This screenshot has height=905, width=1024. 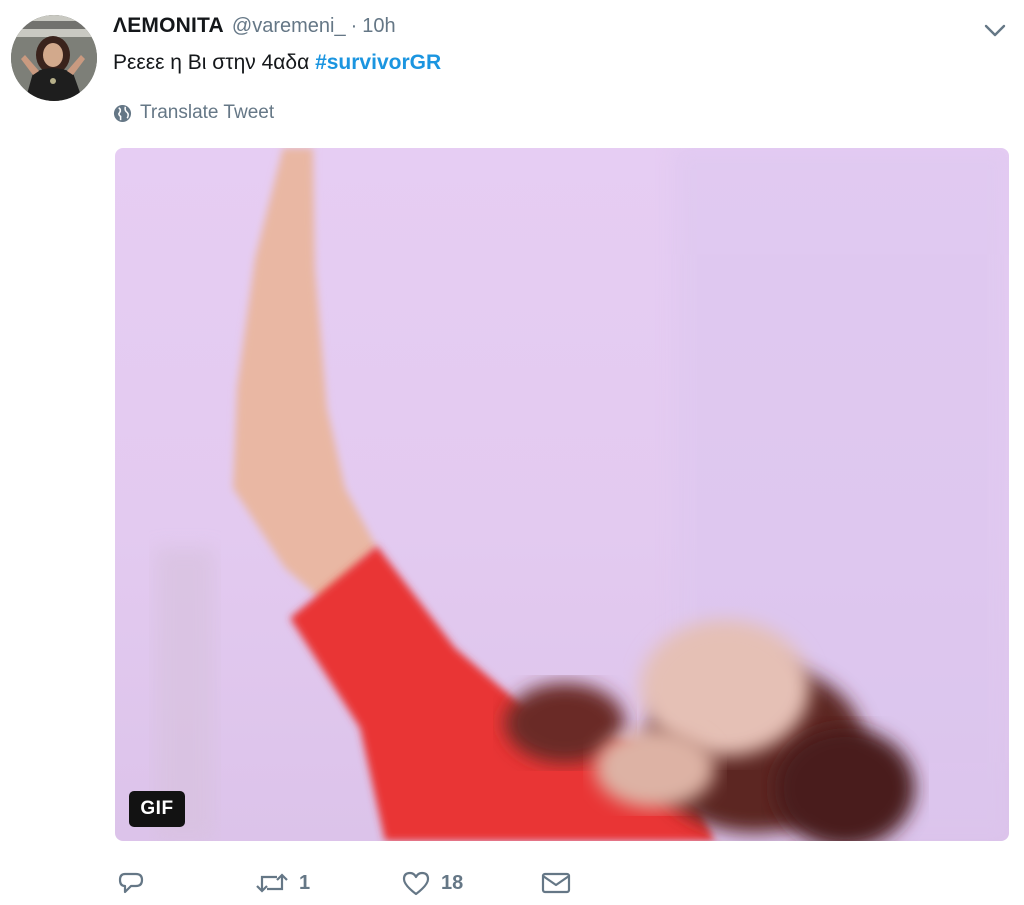 What do you see at coordinates (305, 882) in the screenshot?
I see `retweet-count: 1` at bounding box center [305, 882].